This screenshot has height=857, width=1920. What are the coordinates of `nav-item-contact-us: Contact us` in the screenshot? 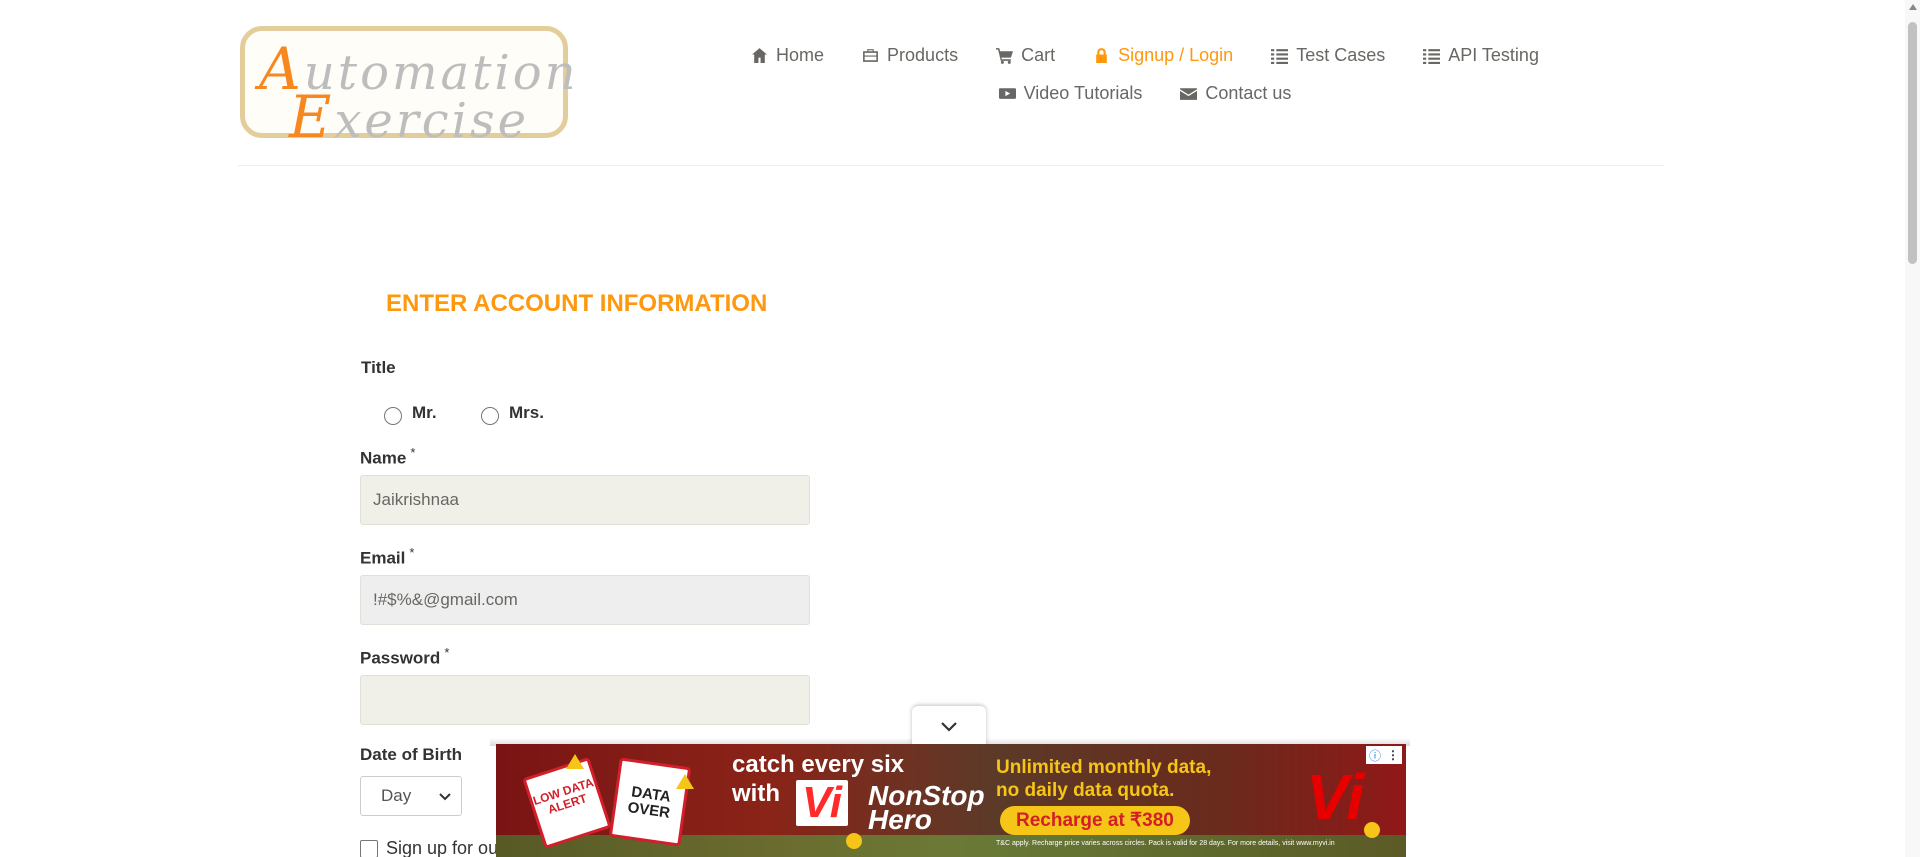 It's located at (1235, 93).